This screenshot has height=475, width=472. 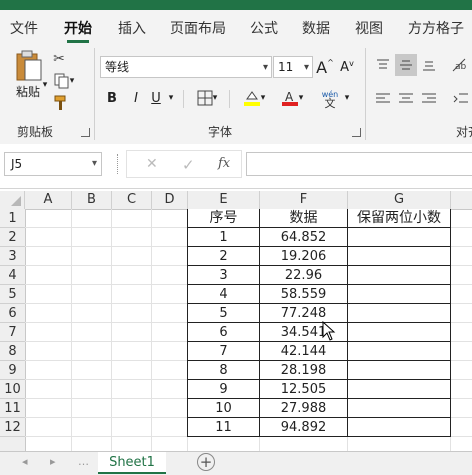 I want to click on insert-function-icon: fx, so click(x=224, y=163).